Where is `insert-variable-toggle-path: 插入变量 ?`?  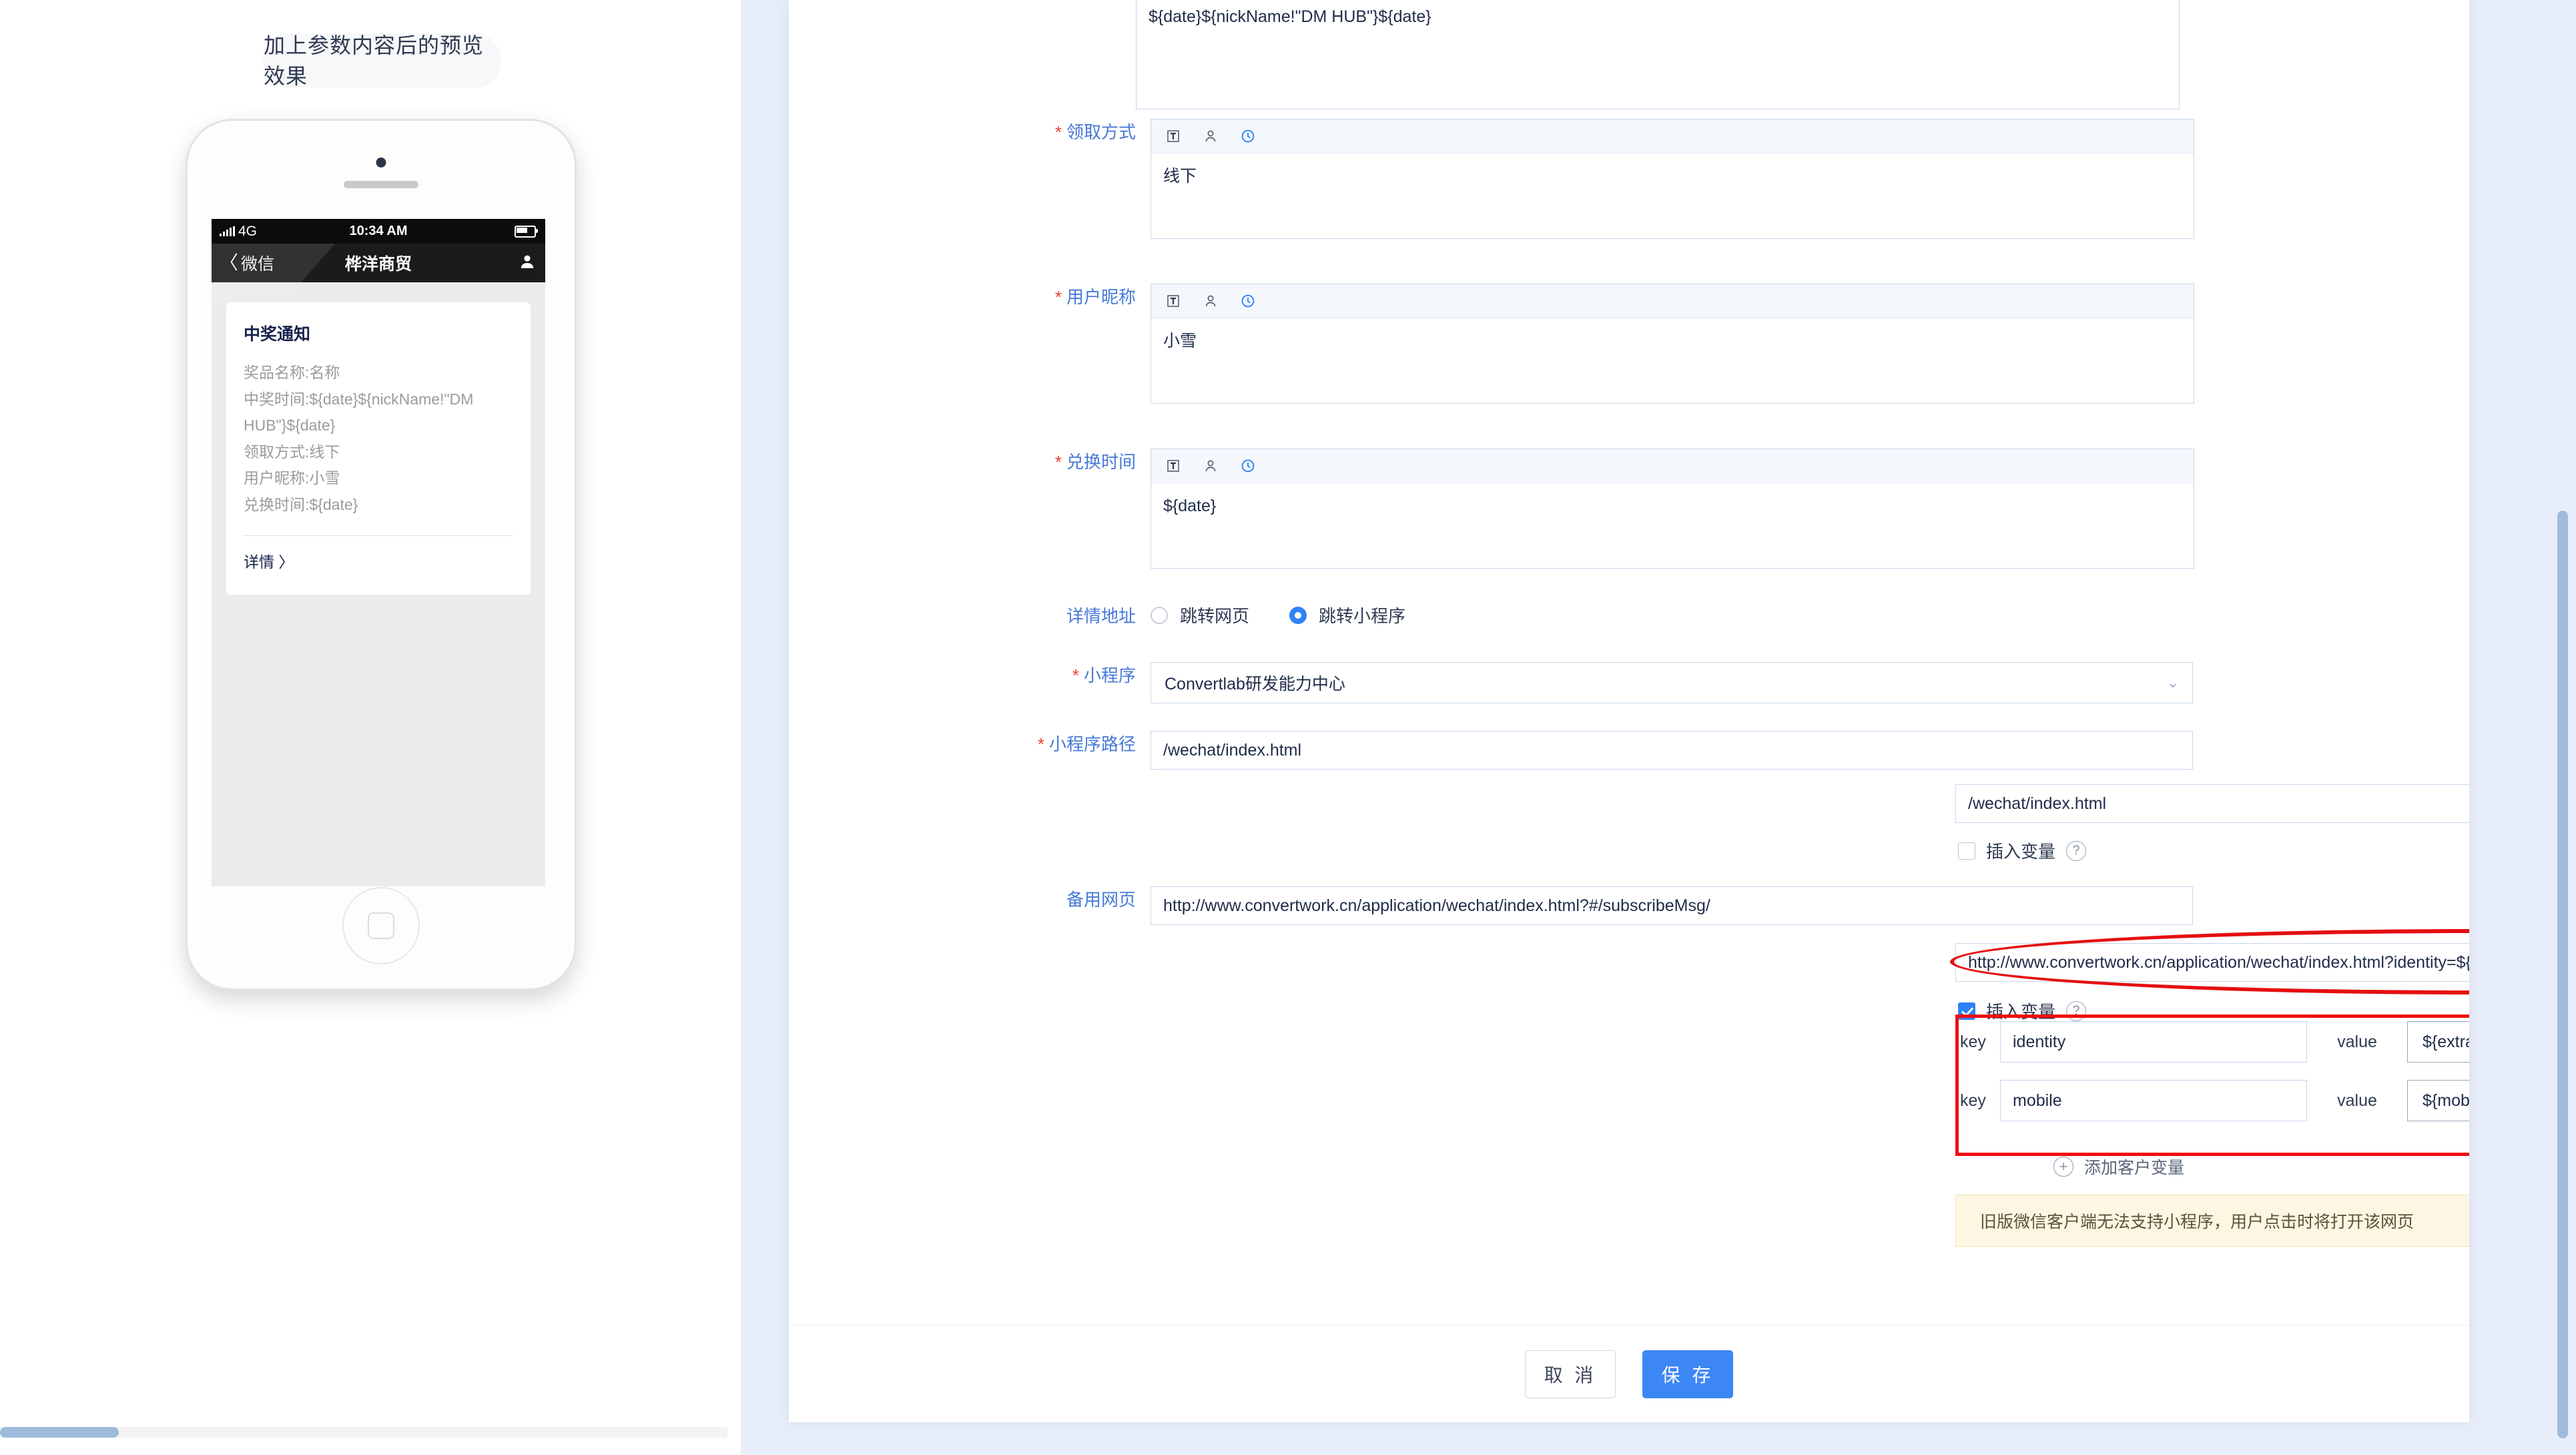
insert-variable-toggle-path: 插入变量 ? is located at coordinates (2022, 851).